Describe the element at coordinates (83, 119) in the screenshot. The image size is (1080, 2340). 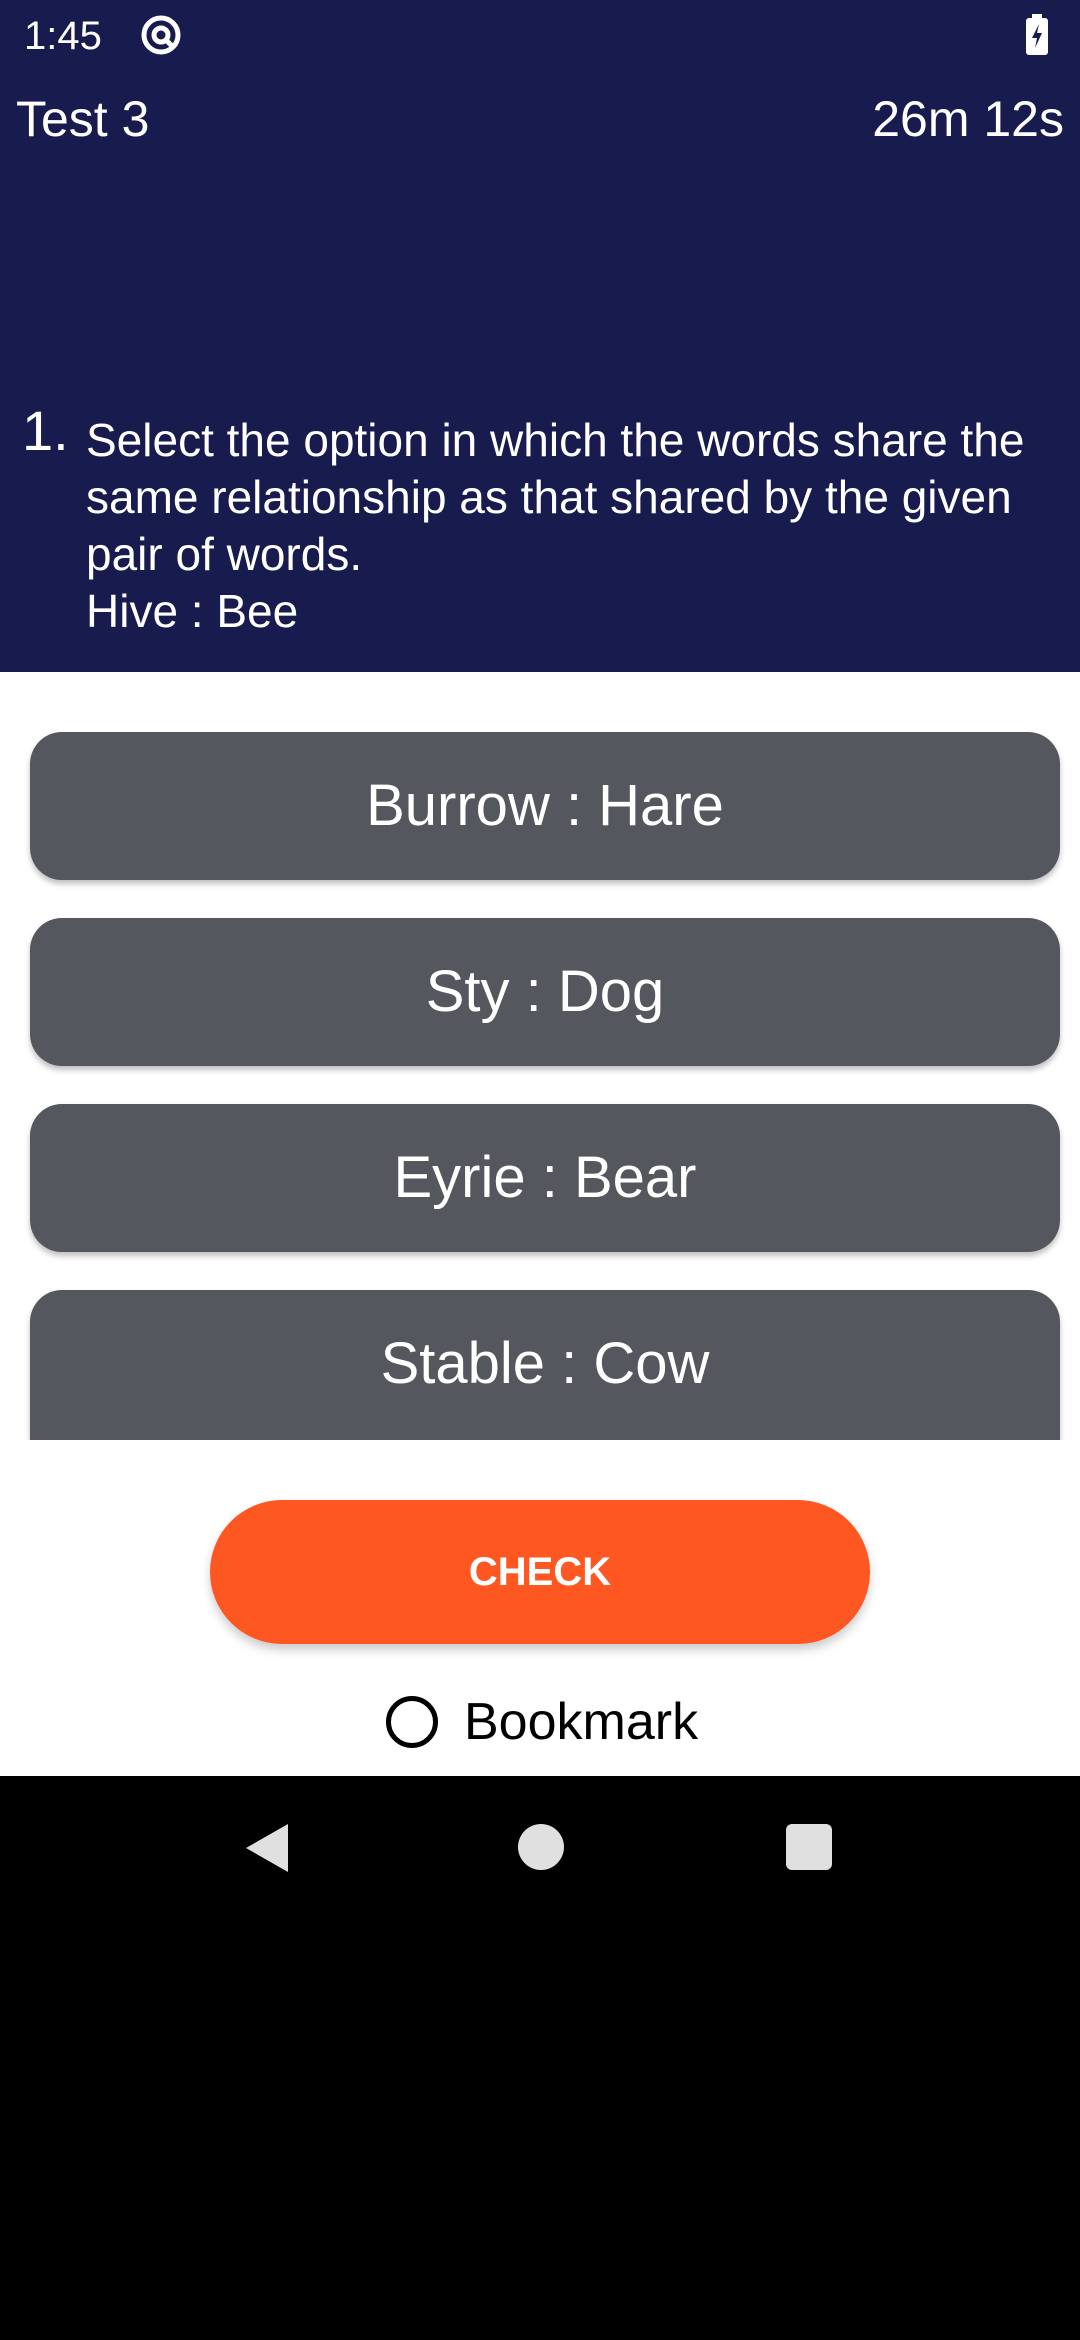
I see `test-title: Test 3` at that location.